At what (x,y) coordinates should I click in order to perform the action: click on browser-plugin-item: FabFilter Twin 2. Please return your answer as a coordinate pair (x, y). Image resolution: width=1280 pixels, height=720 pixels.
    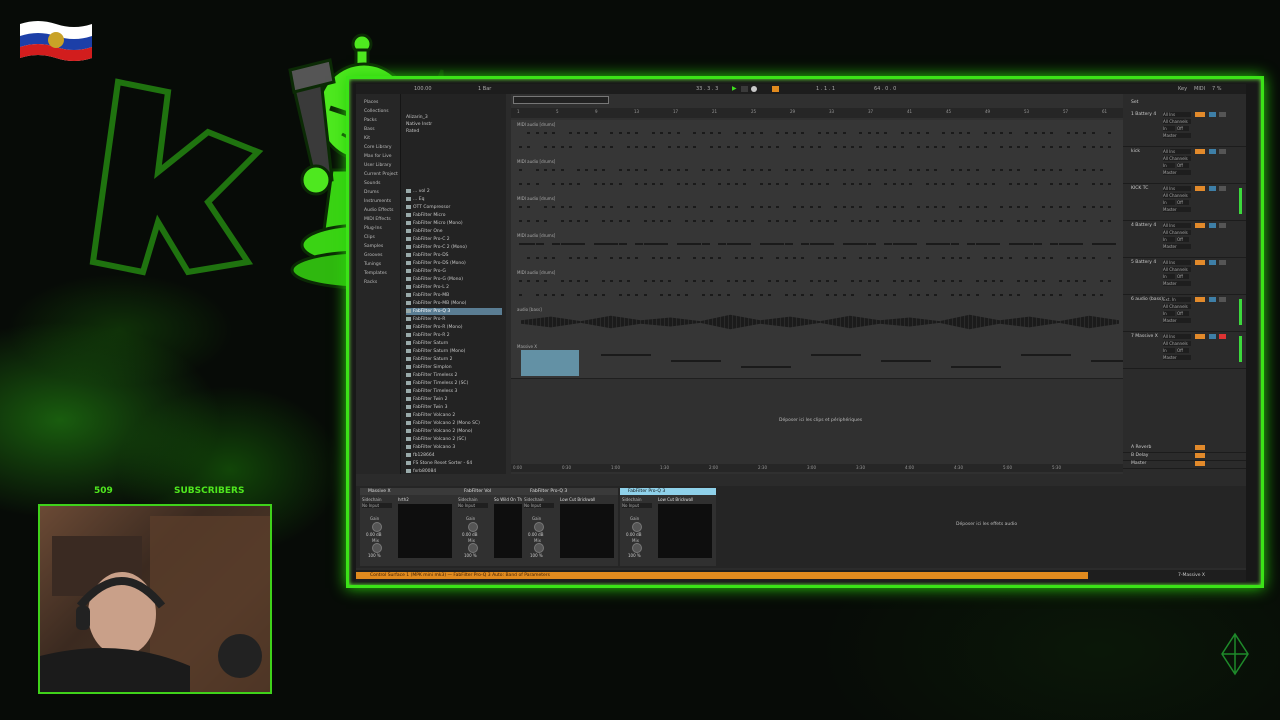
    Looking at the image, I should click on (454, 399).